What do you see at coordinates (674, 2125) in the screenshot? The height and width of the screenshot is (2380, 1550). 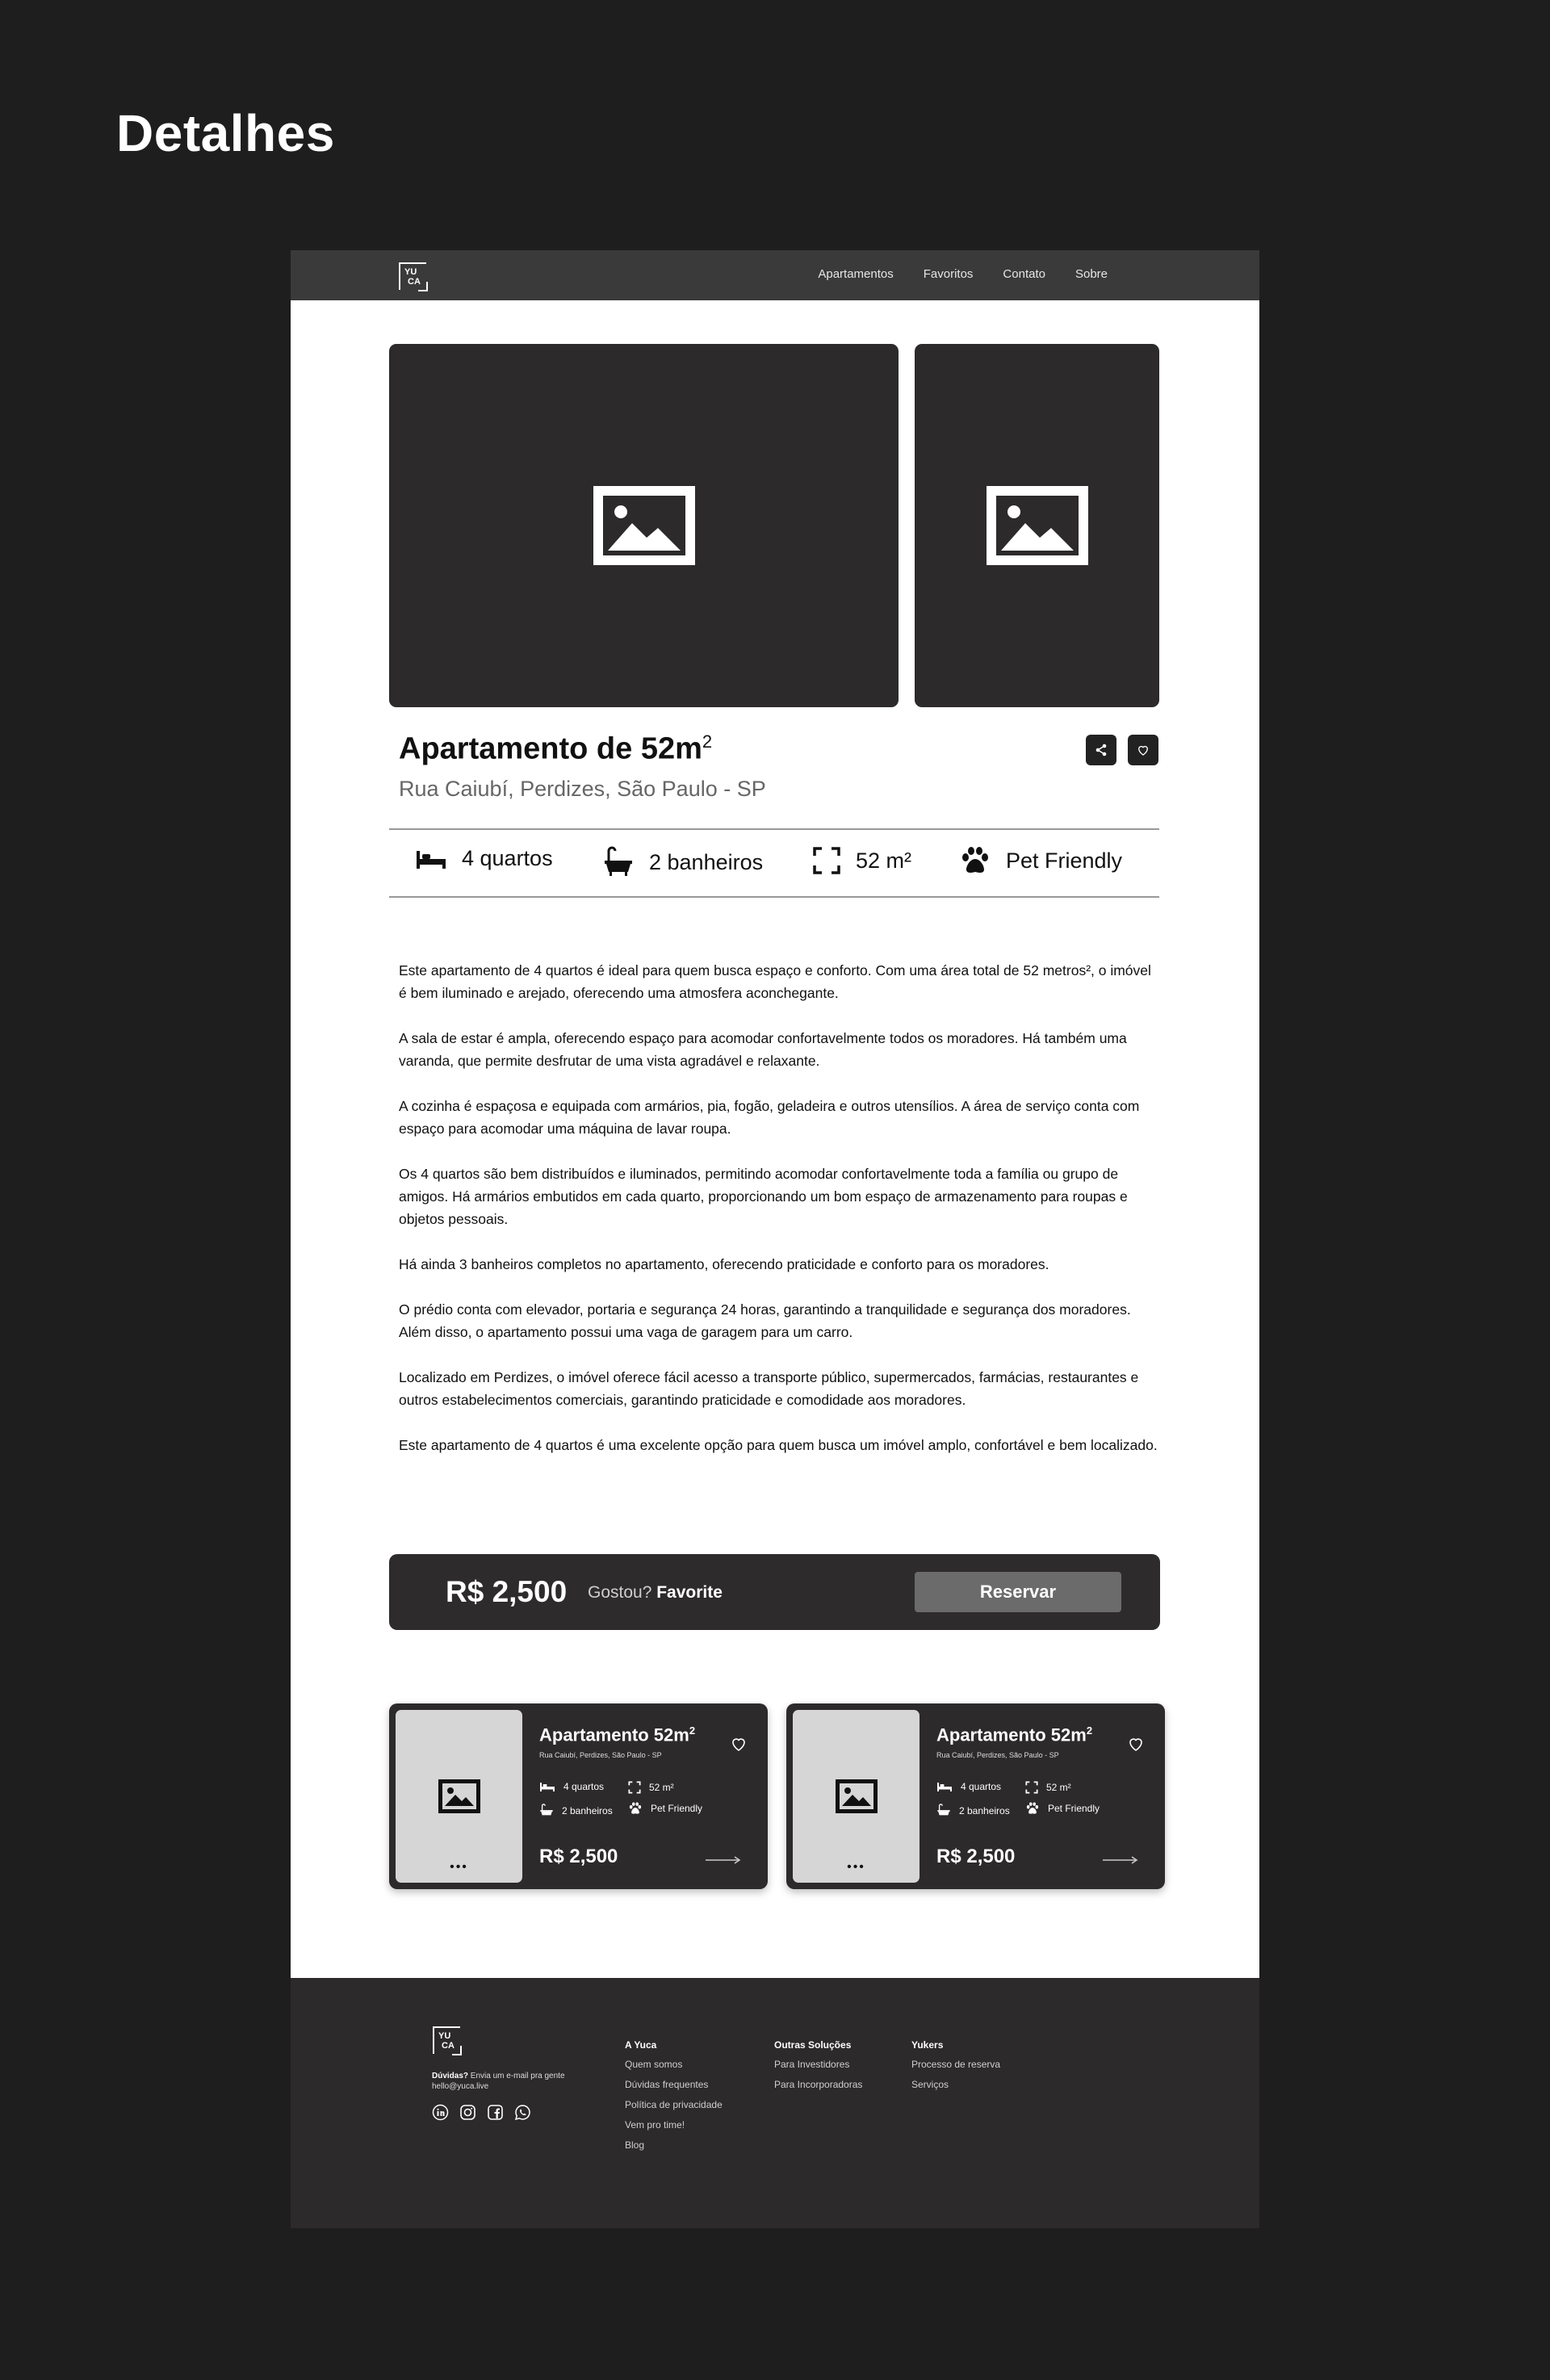 I see `footer-link: Vem pro time!` at bounding box center [674, 2125].